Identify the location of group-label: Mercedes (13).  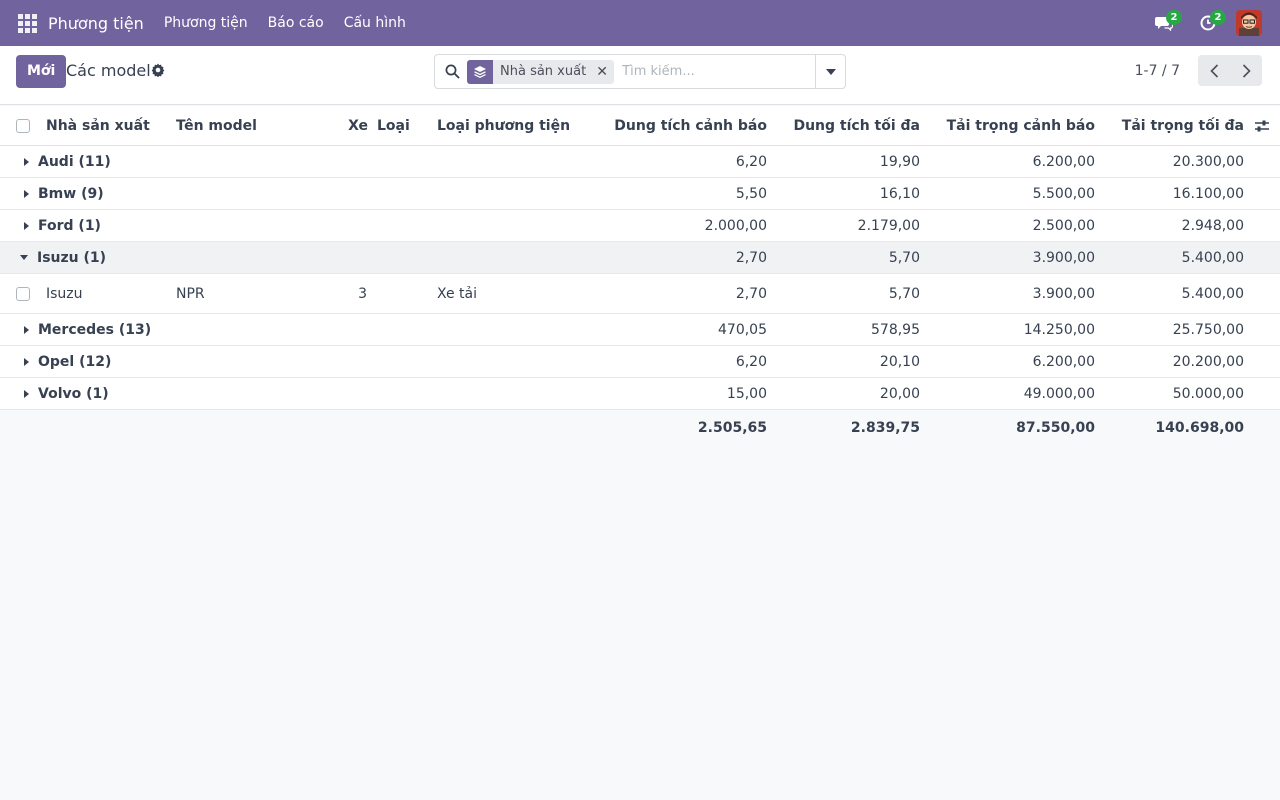
(95, 329).